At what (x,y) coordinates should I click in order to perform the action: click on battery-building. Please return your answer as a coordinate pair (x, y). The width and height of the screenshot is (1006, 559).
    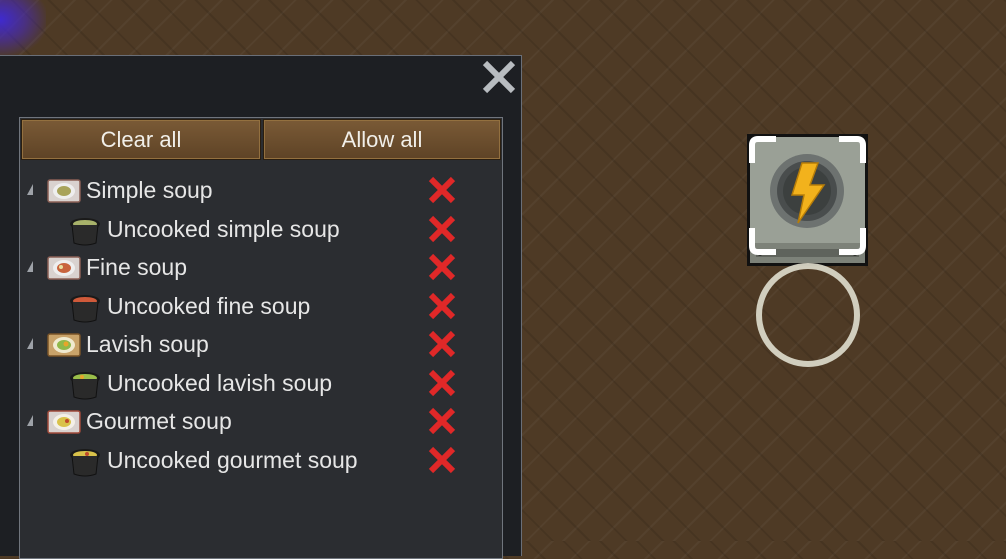
    Looking at the image, I should click on (807, 200).